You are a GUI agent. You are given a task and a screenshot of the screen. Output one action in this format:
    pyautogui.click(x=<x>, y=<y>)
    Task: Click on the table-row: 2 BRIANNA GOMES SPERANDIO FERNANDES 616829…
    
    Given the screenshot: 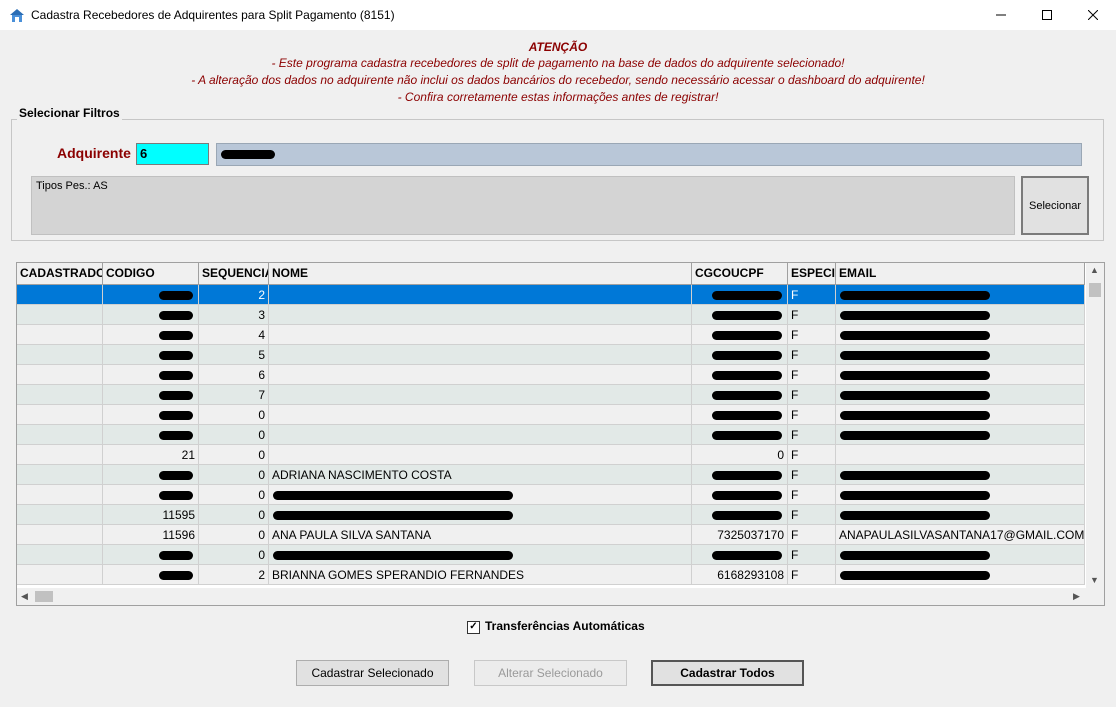 What is the action you would take?
    pyautogui.click(x=551, y=575)
    